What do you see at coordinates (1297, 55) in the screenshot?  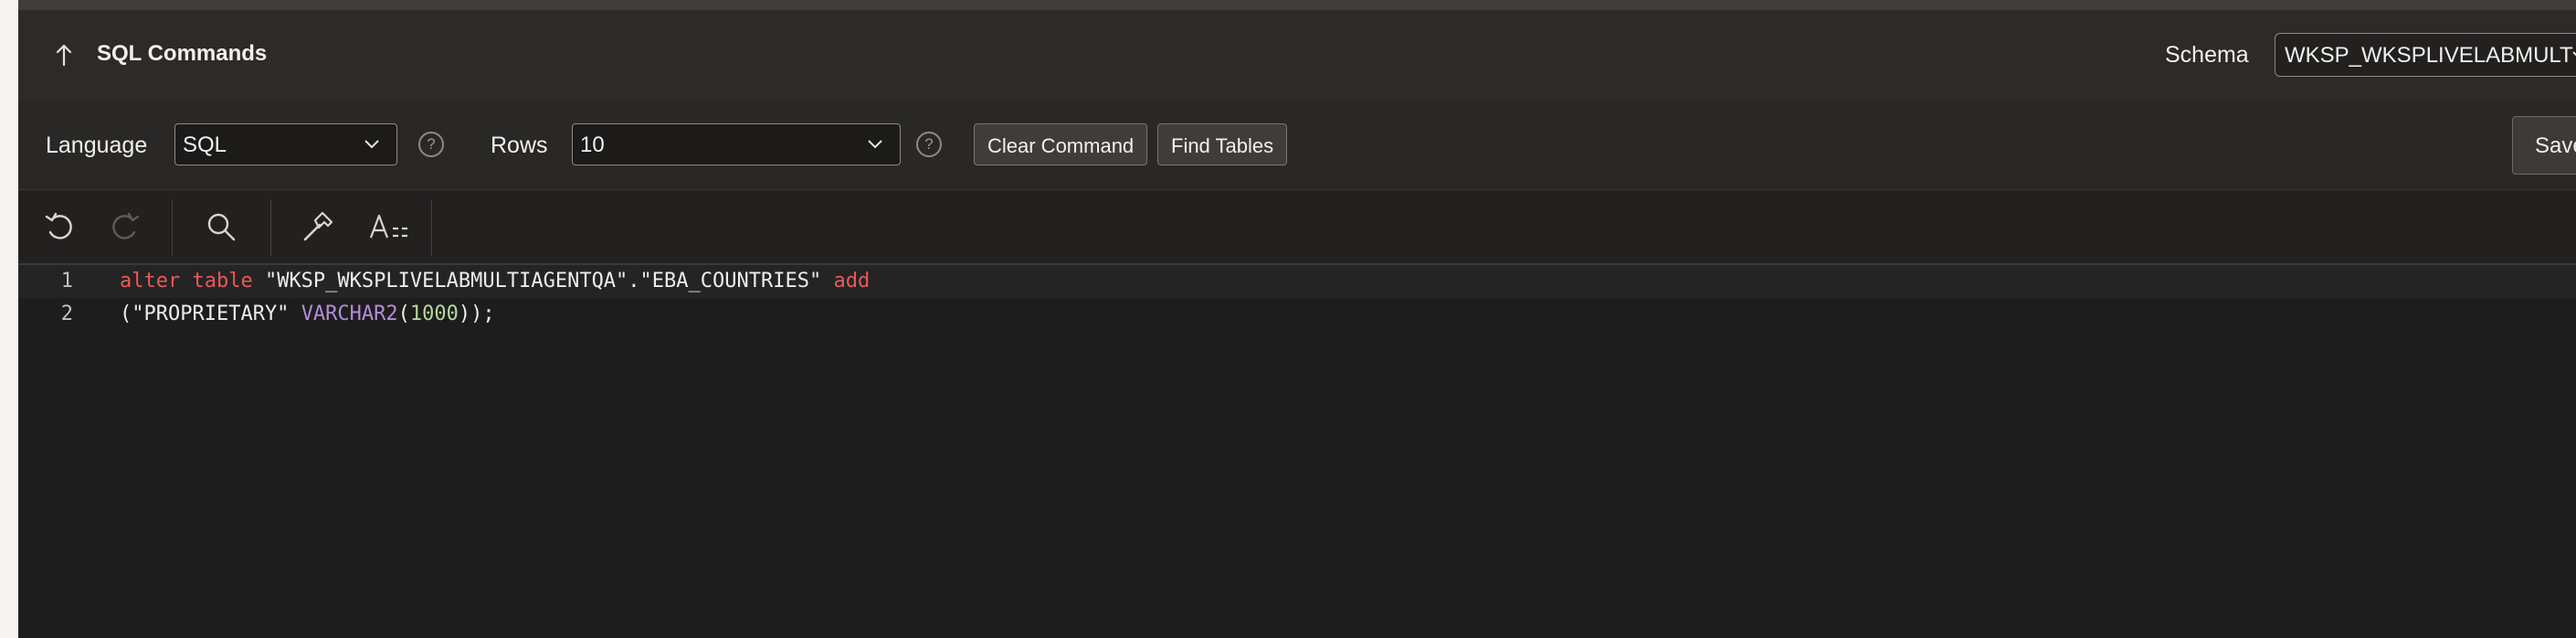 I see `title-bar: SQL Commands Schema WKSP_WKSPLIVELABMULT` at bounding box center [1297, 55].